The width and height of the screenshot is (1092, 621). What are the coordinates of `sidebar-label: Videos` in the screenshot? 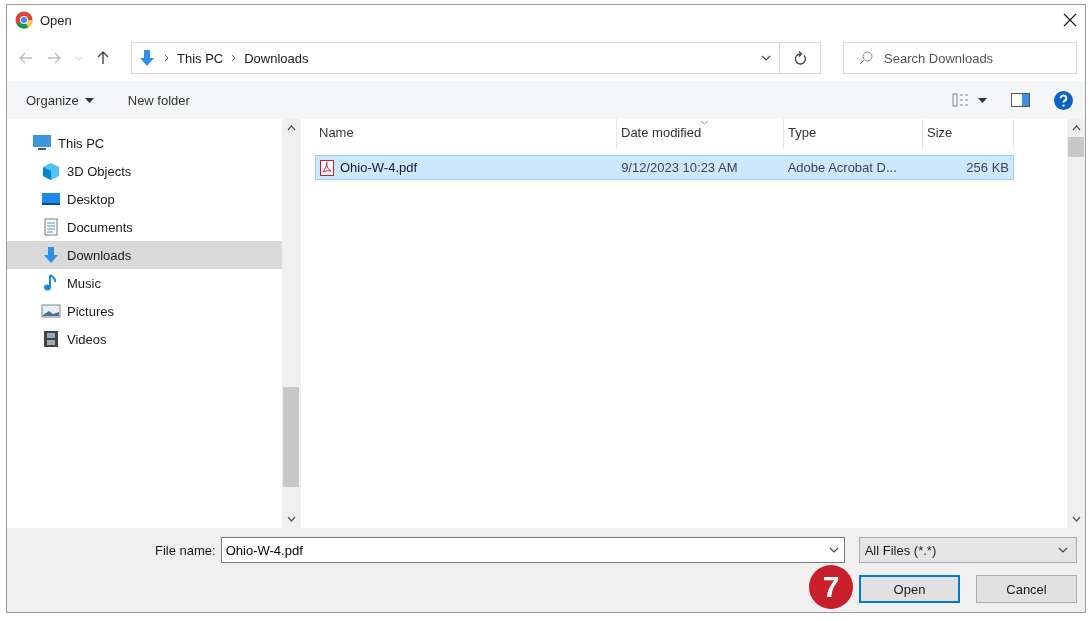 It's located at (87, 339).